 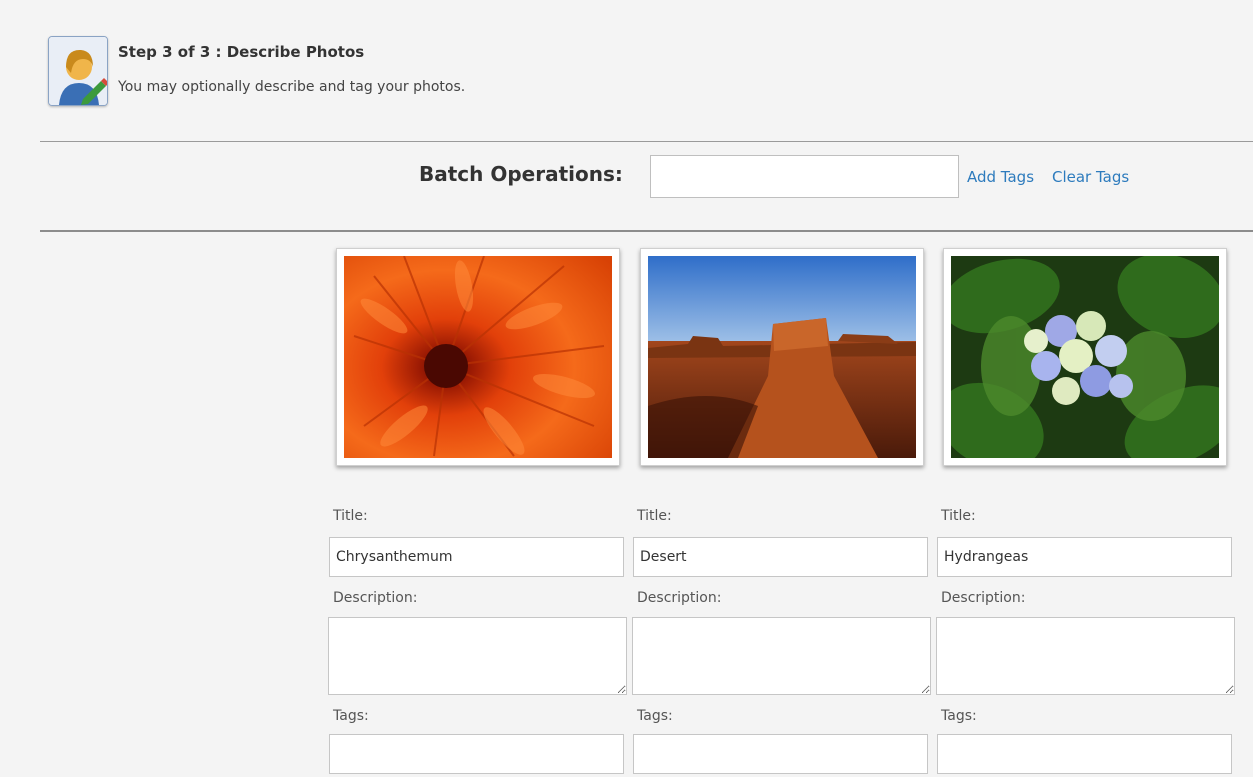 What do you see at coordinates (804, 176) in the screenshot?
I see `batch-tags-input` at bounding box center [804, 176].